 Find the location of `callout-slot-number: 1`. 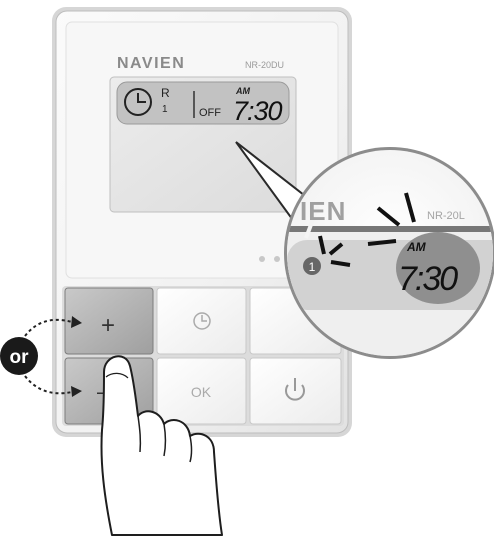

callout-slot-number: 1 is located at coordinates (312, 267).